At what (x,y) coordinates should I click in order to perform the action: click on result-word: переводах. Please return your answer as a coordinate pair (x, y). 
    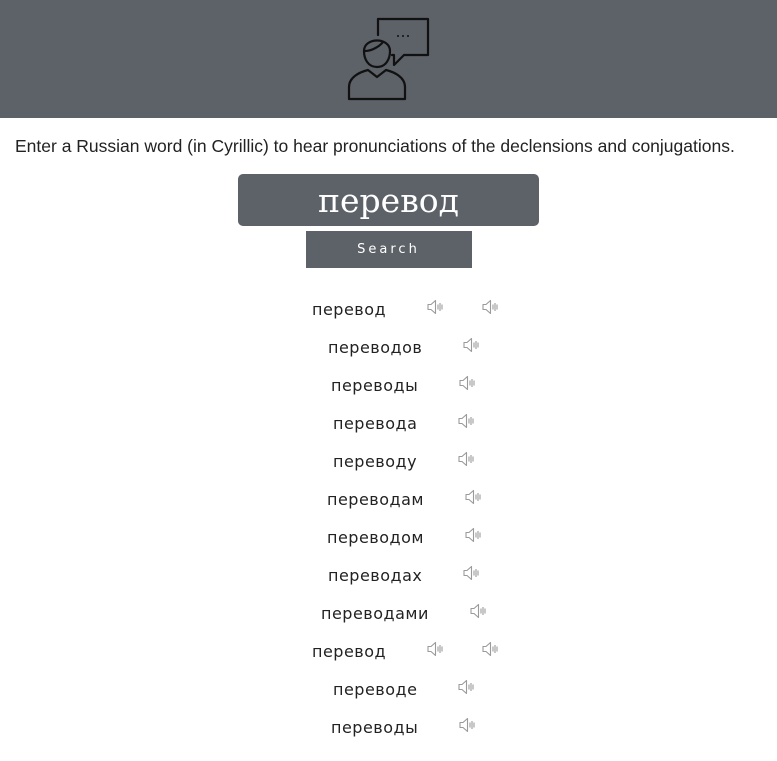
    Looking at the image, I should click on (375, 575).